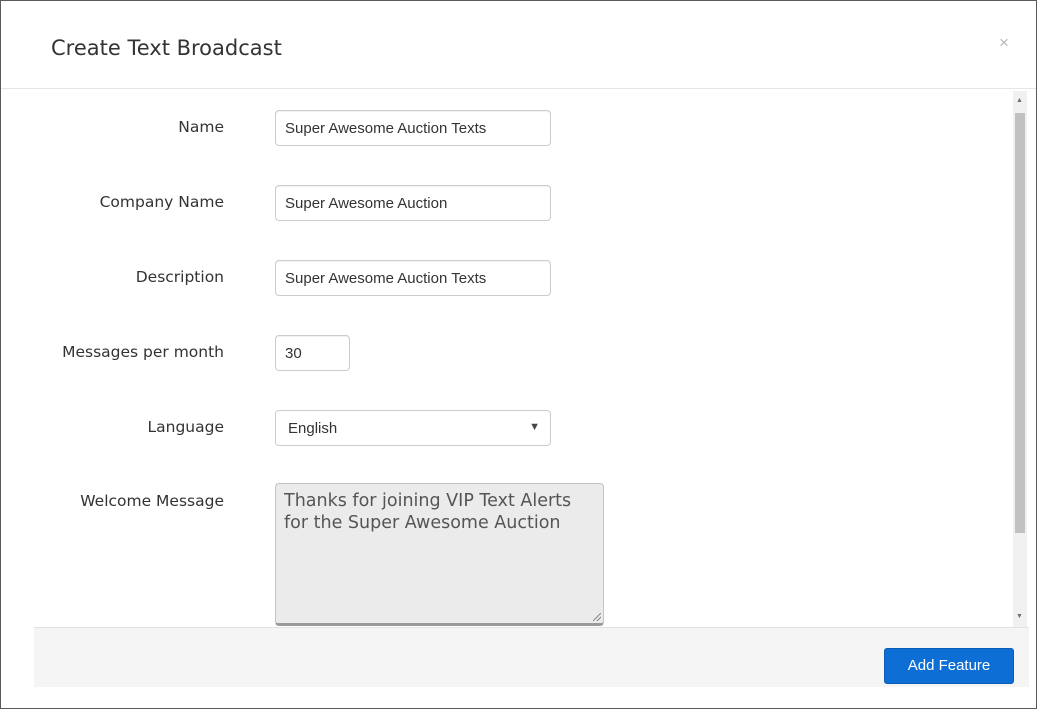  I want to click on modal-header: Create Text Broadcast ×, so click(518, 45).